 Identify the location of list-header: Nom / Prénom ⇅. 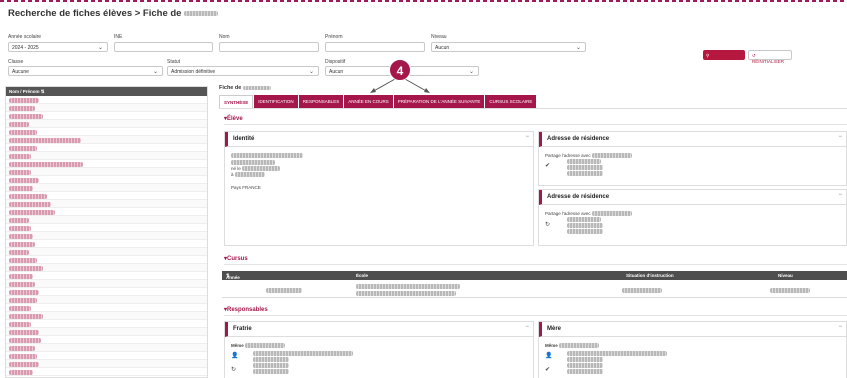
(106, 91).